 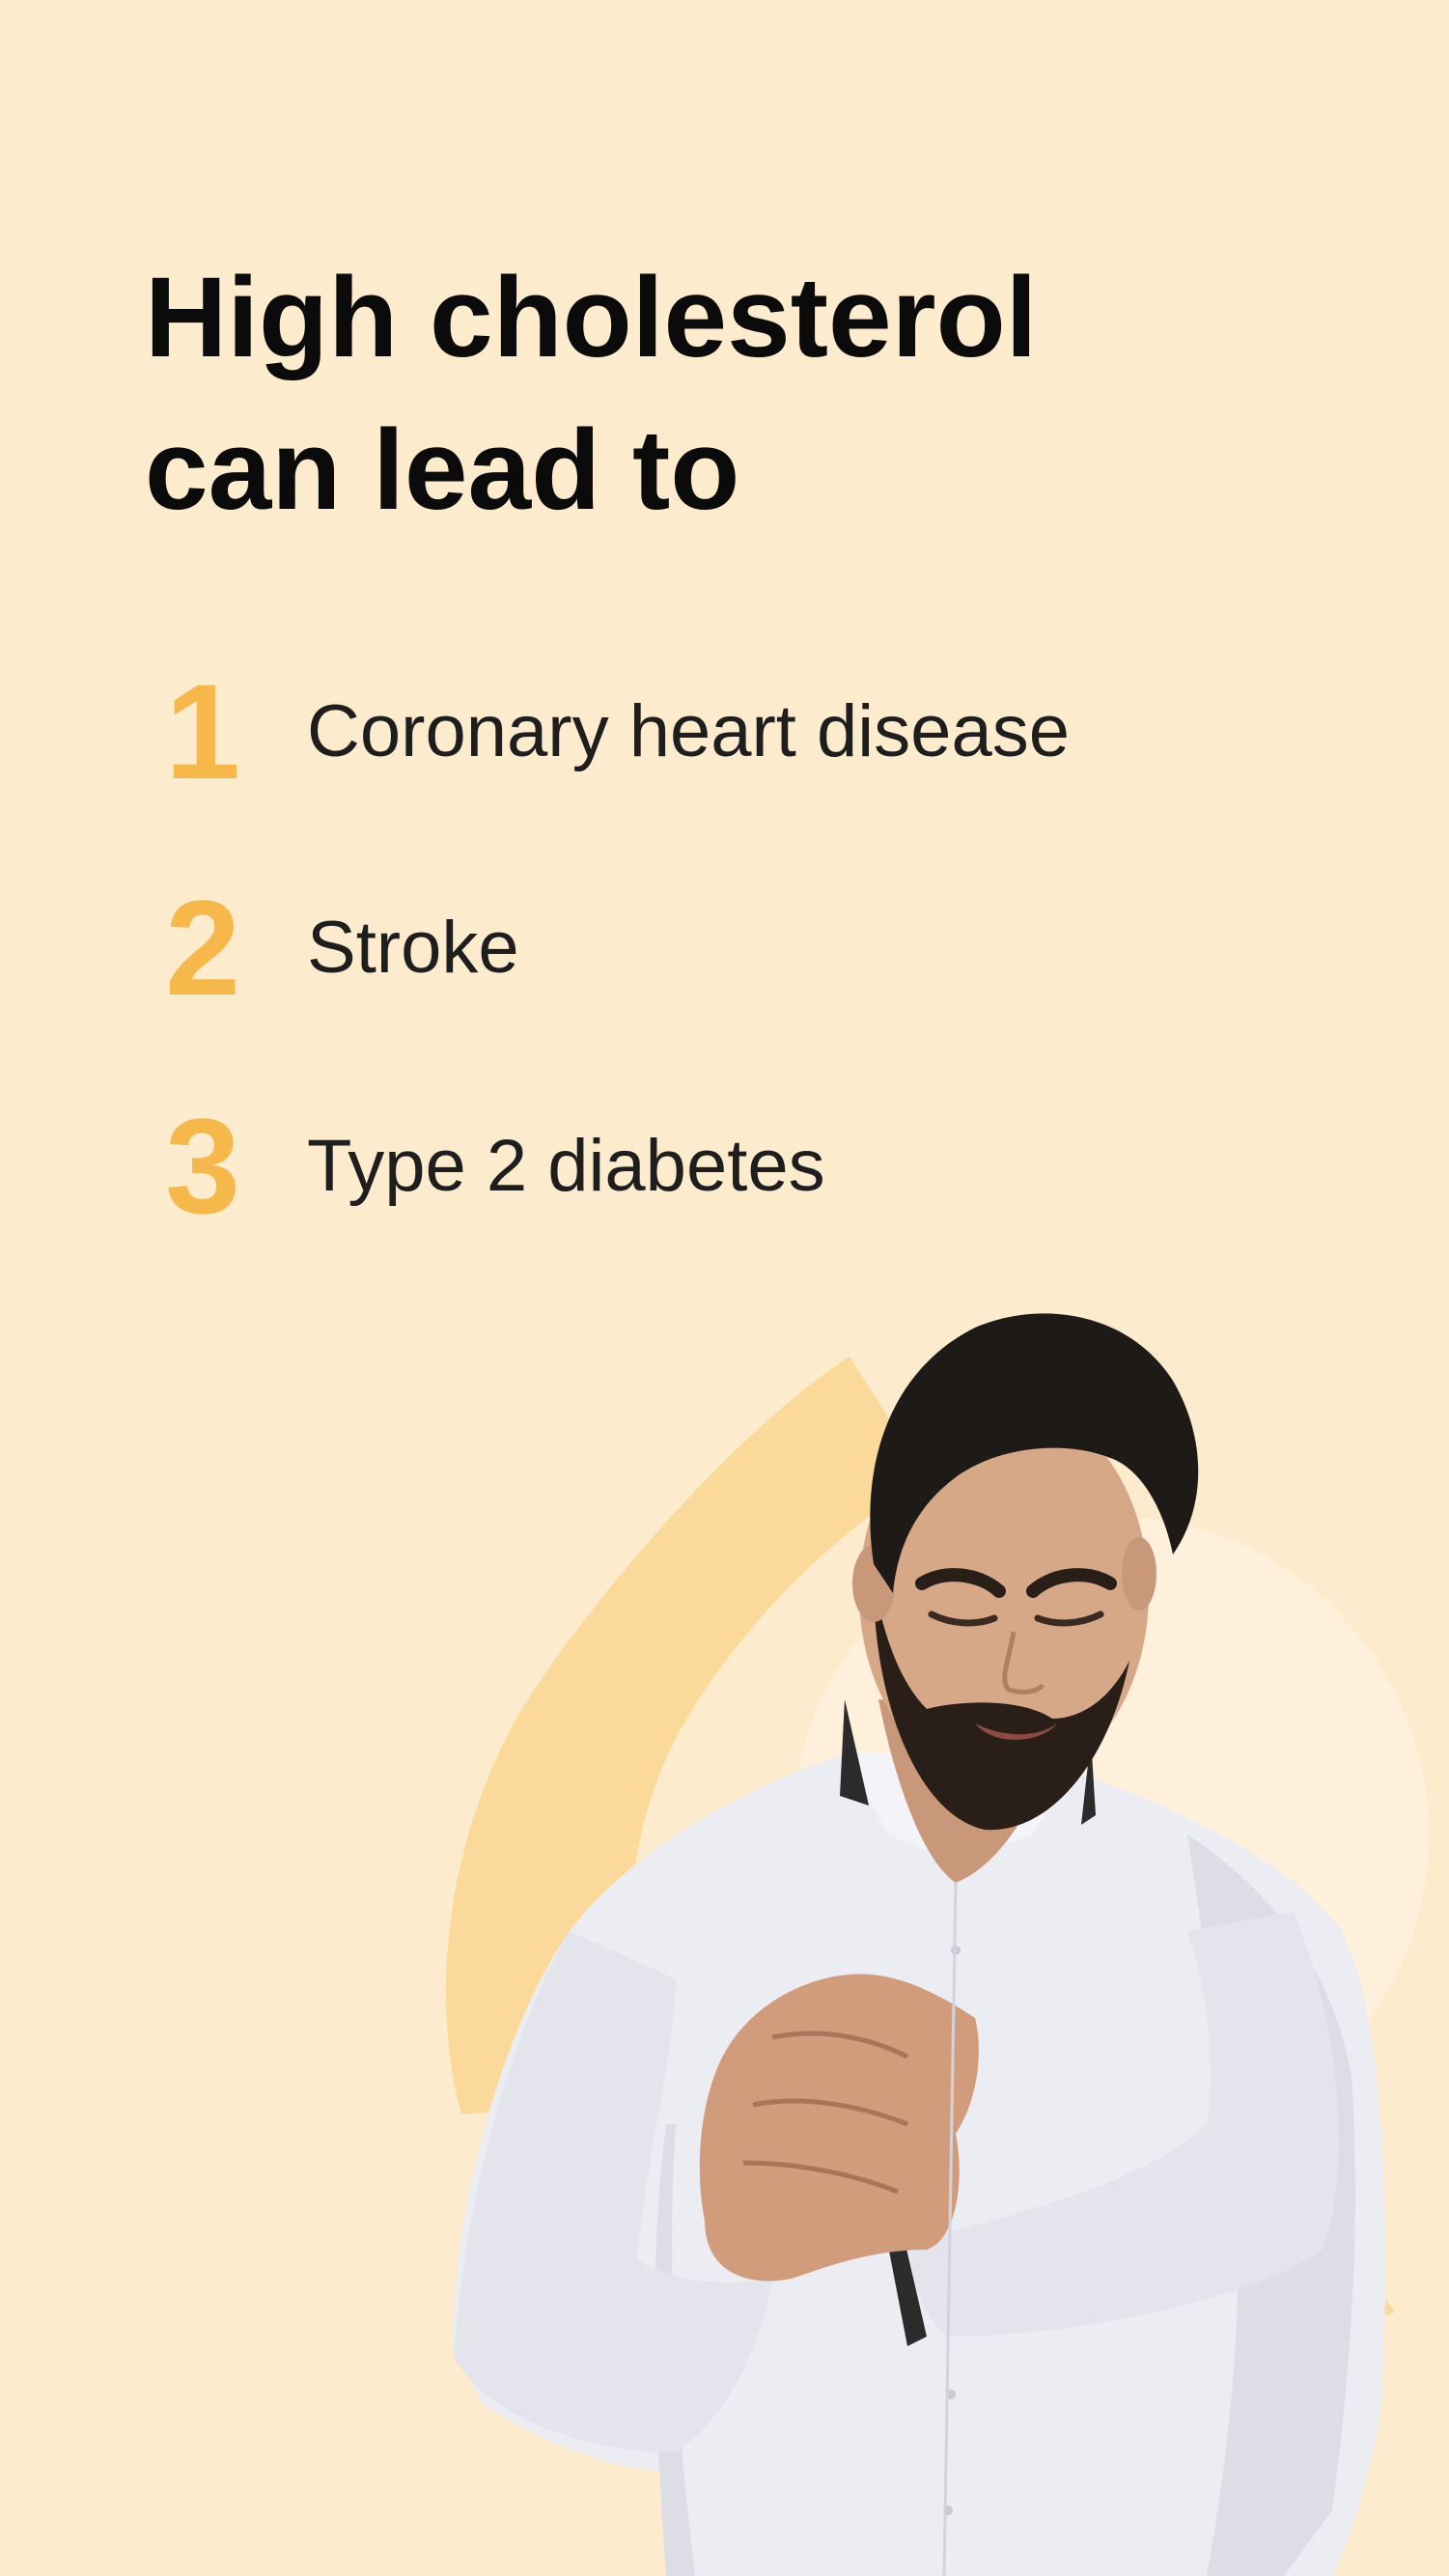 What do you see at coordinates (202, 948) in the screenshot?
I see `list-number-2: 2` at bounding box center [202, 948].